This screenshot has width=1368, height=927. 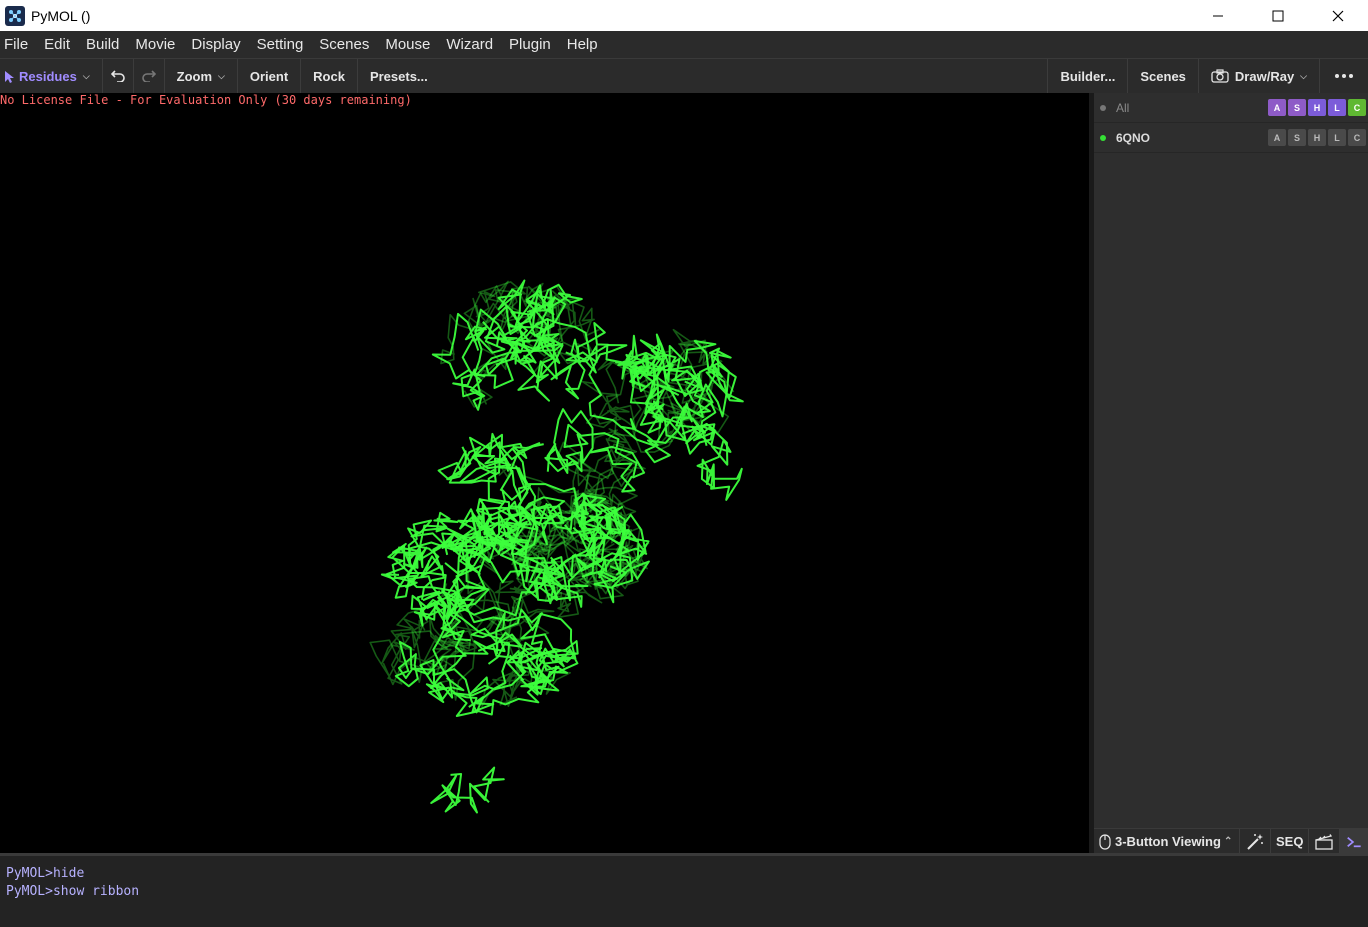 I want to click on camera-icon, so click(x=1220, y=76).